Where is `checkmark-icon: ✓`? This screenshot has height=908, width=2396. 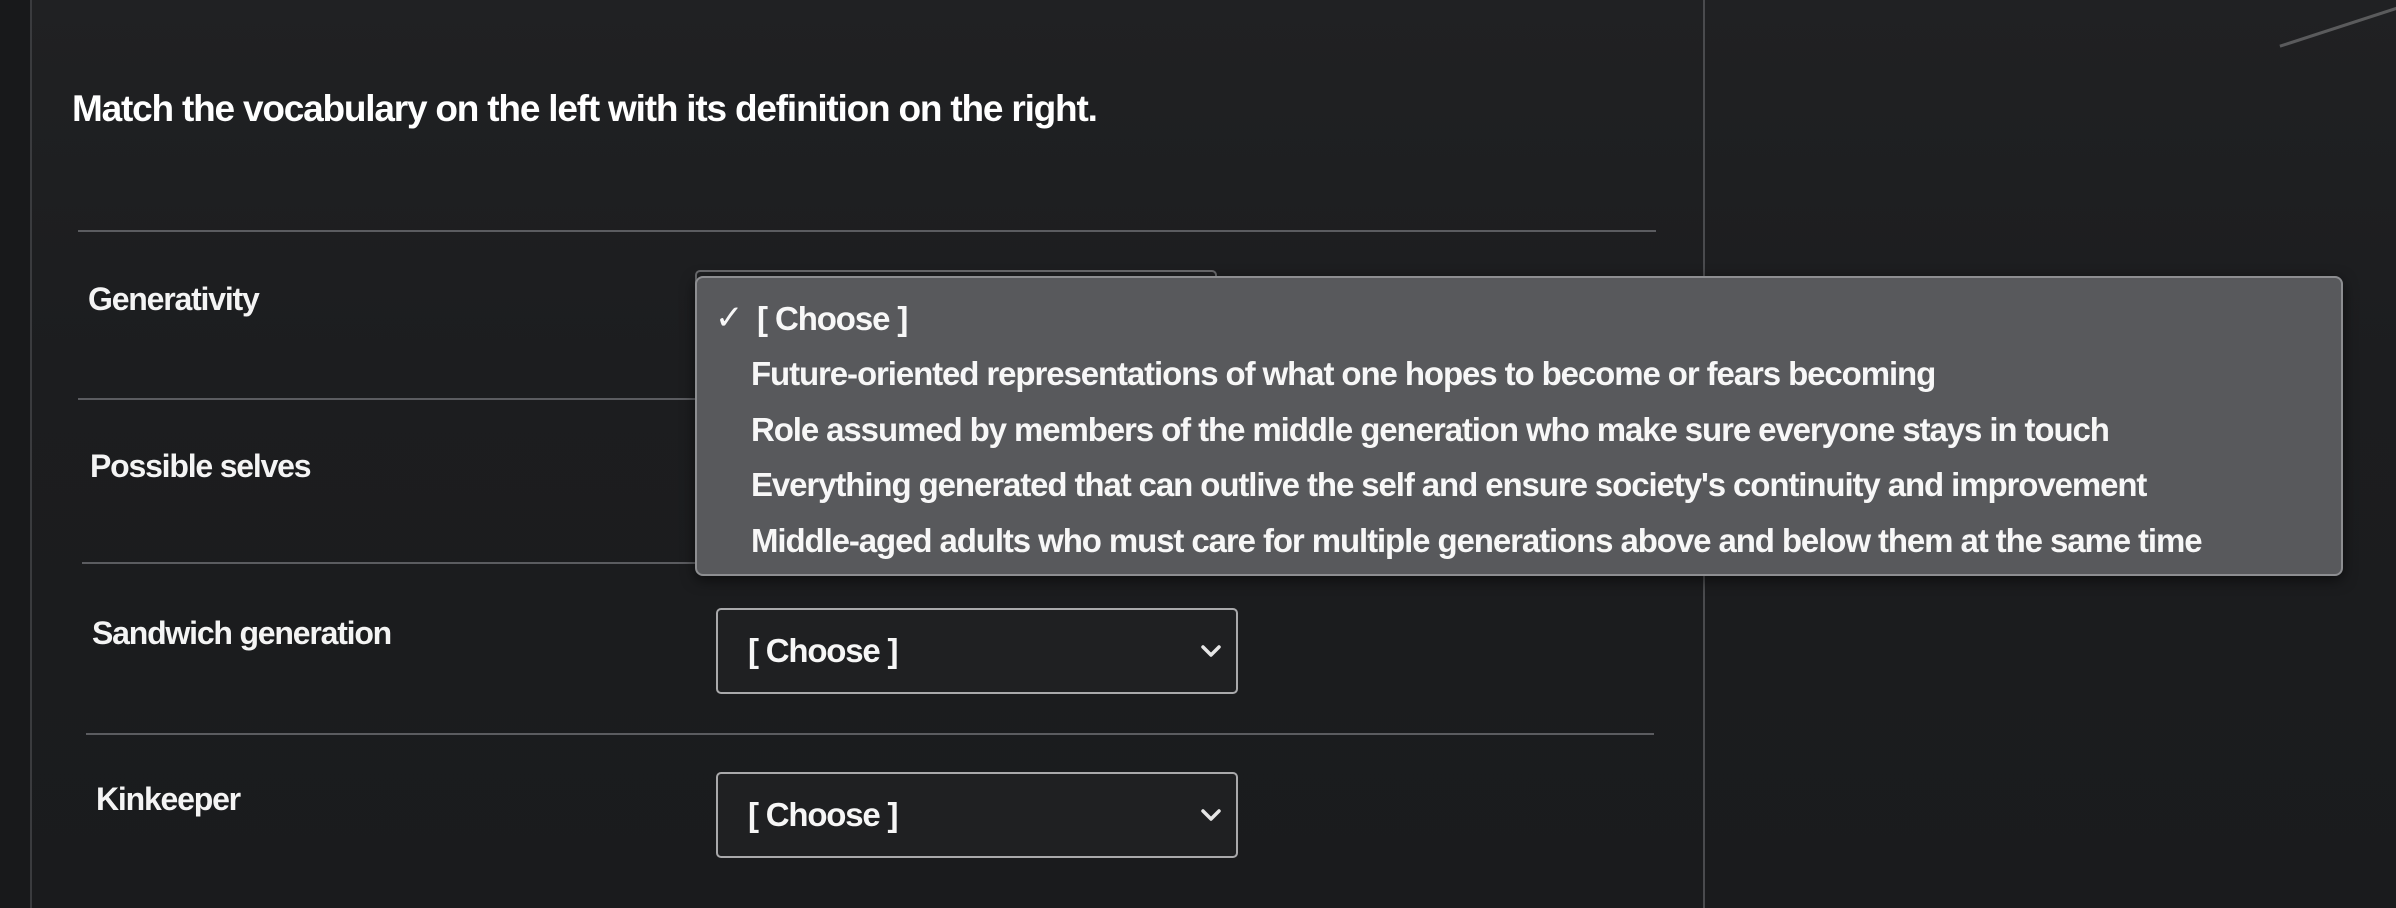
checkmark-icon: ✓ is located at coordinates (729, 318).